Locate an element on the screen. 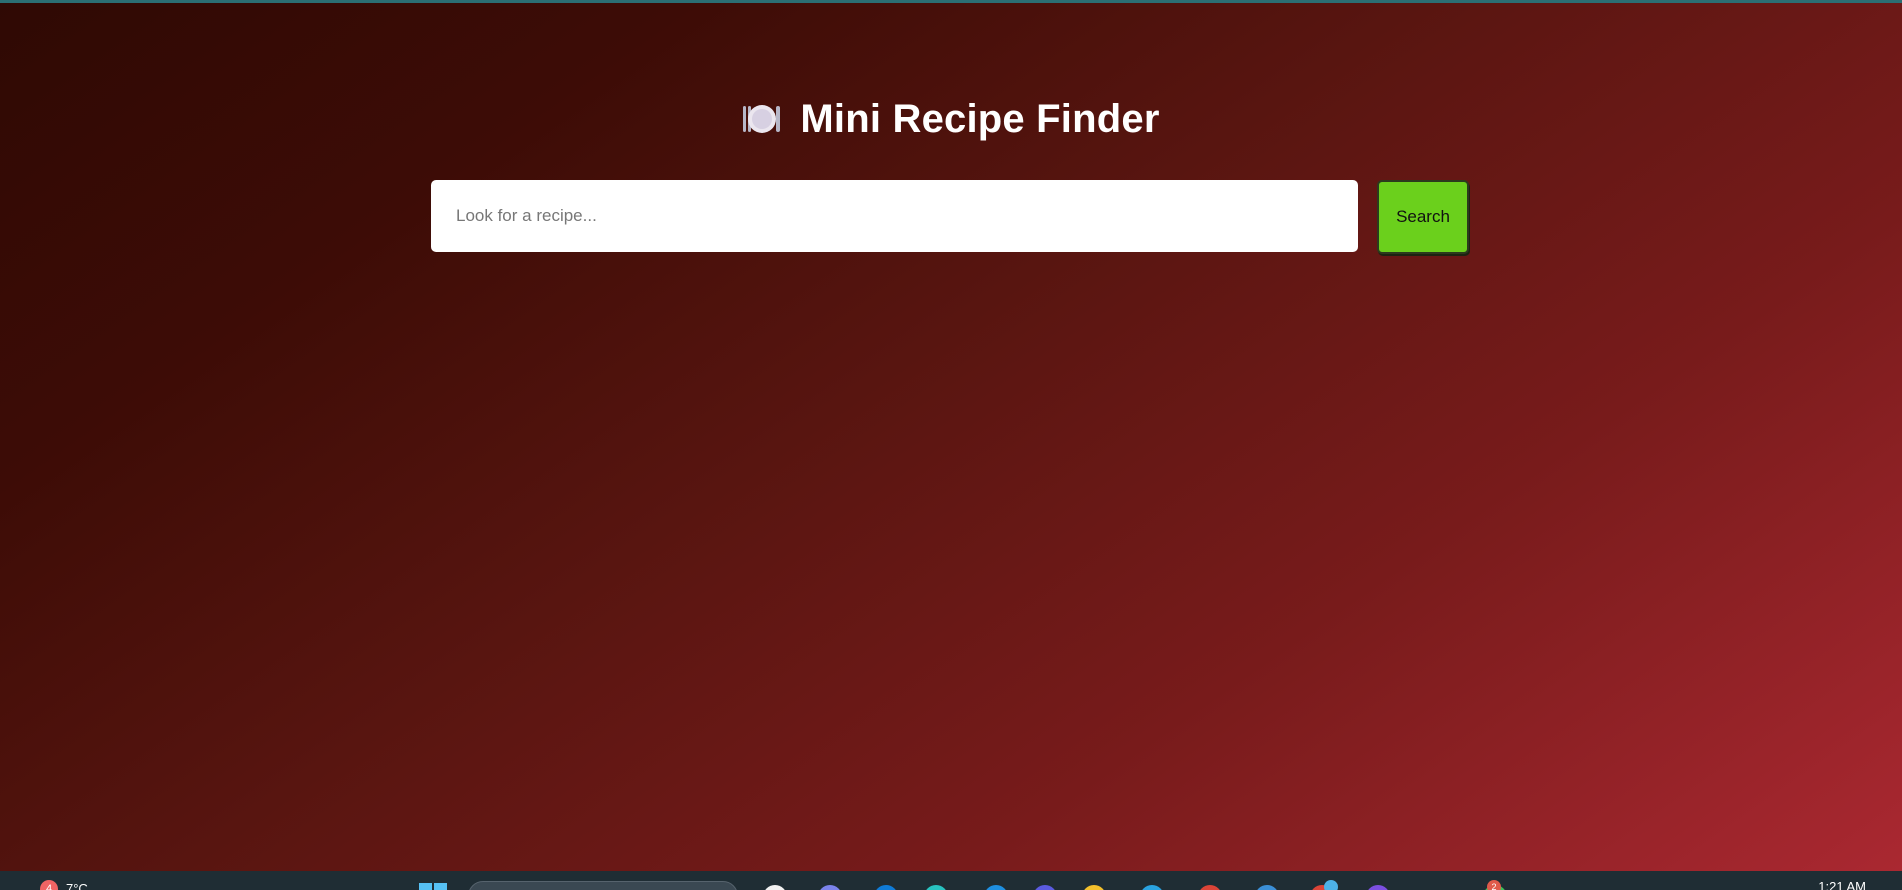 This screenshot has width=1902, height=890. weather-widget: 4 7°C is located at coordinates (64, 885).